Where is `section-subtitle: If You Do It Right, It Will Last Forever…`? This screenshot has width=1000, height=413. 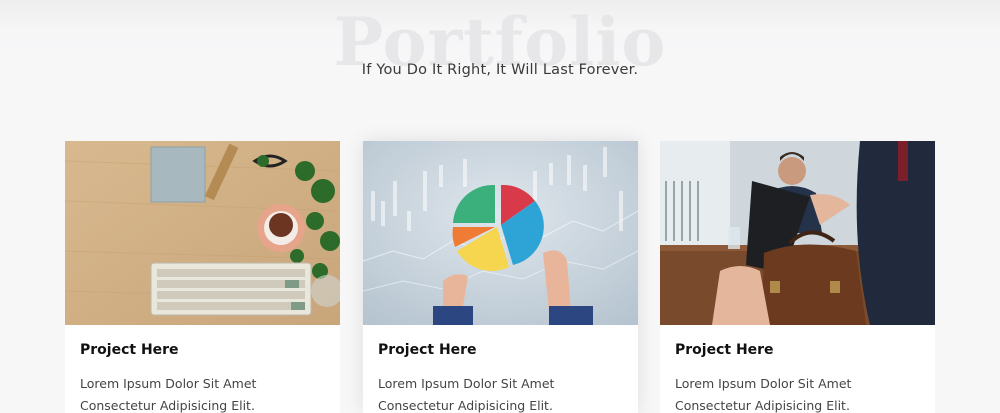
section-subtitle: If You Do It Right, It Will Last Forever… is located at coordinates (500, 70).